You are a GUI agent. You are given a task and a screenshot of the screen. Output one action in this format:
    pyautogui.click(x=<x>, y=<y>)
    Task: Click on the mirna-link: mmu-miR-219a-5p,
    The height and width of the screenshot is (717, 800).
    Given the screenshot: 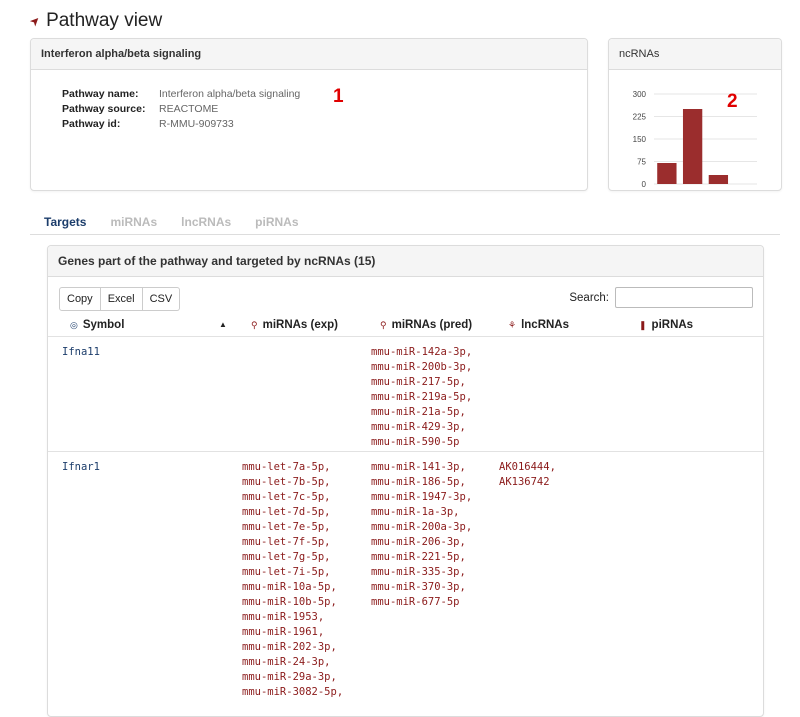 What is the action you would take?
    pyautogui.click(x=421, y=397)
    